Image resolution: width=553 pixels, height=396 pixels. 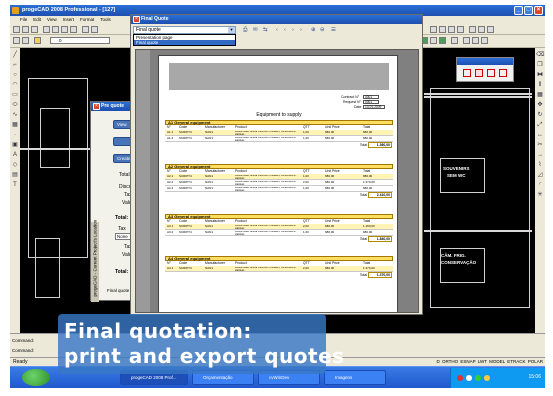 What do you see at coordinates (265, 30) in the screenshot?
I see `export-icon: ⇆` at bounding box center [265, 30].